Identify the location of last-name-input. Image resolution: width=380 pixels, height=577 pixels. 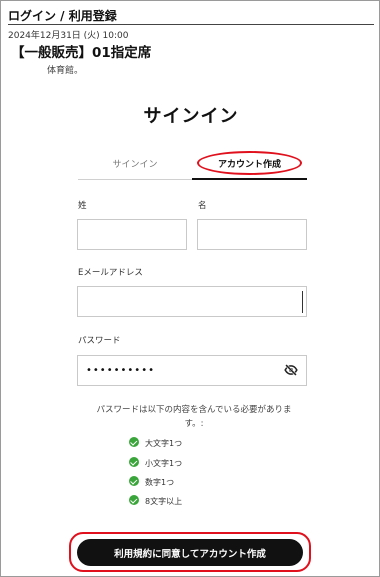
(132, 234).